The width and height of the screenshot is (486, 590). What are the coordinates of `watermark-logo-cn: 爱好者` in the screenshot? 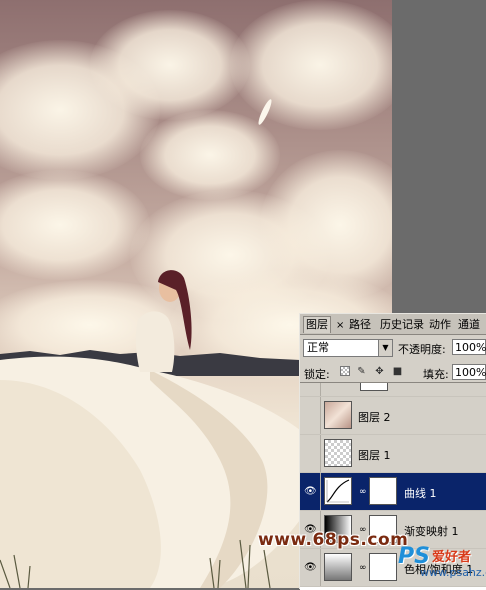 It's located at (452, 557).